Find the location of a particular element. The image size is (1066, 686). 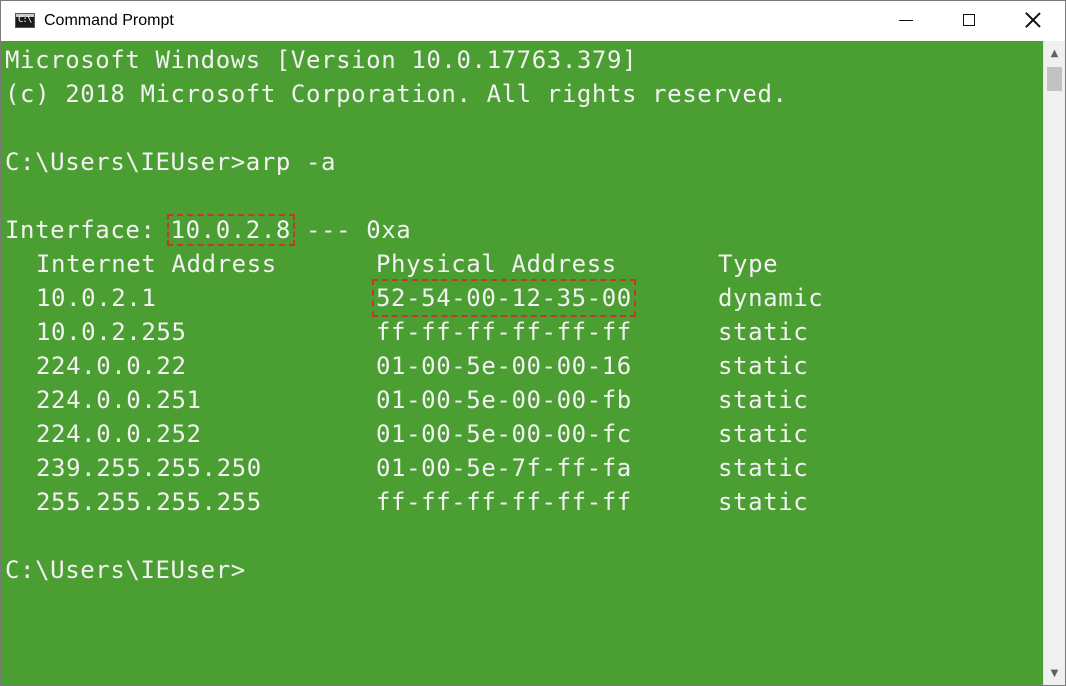

console-line-command: C:\Users\IEUser>arp -a is located at coordinates (171, 162).